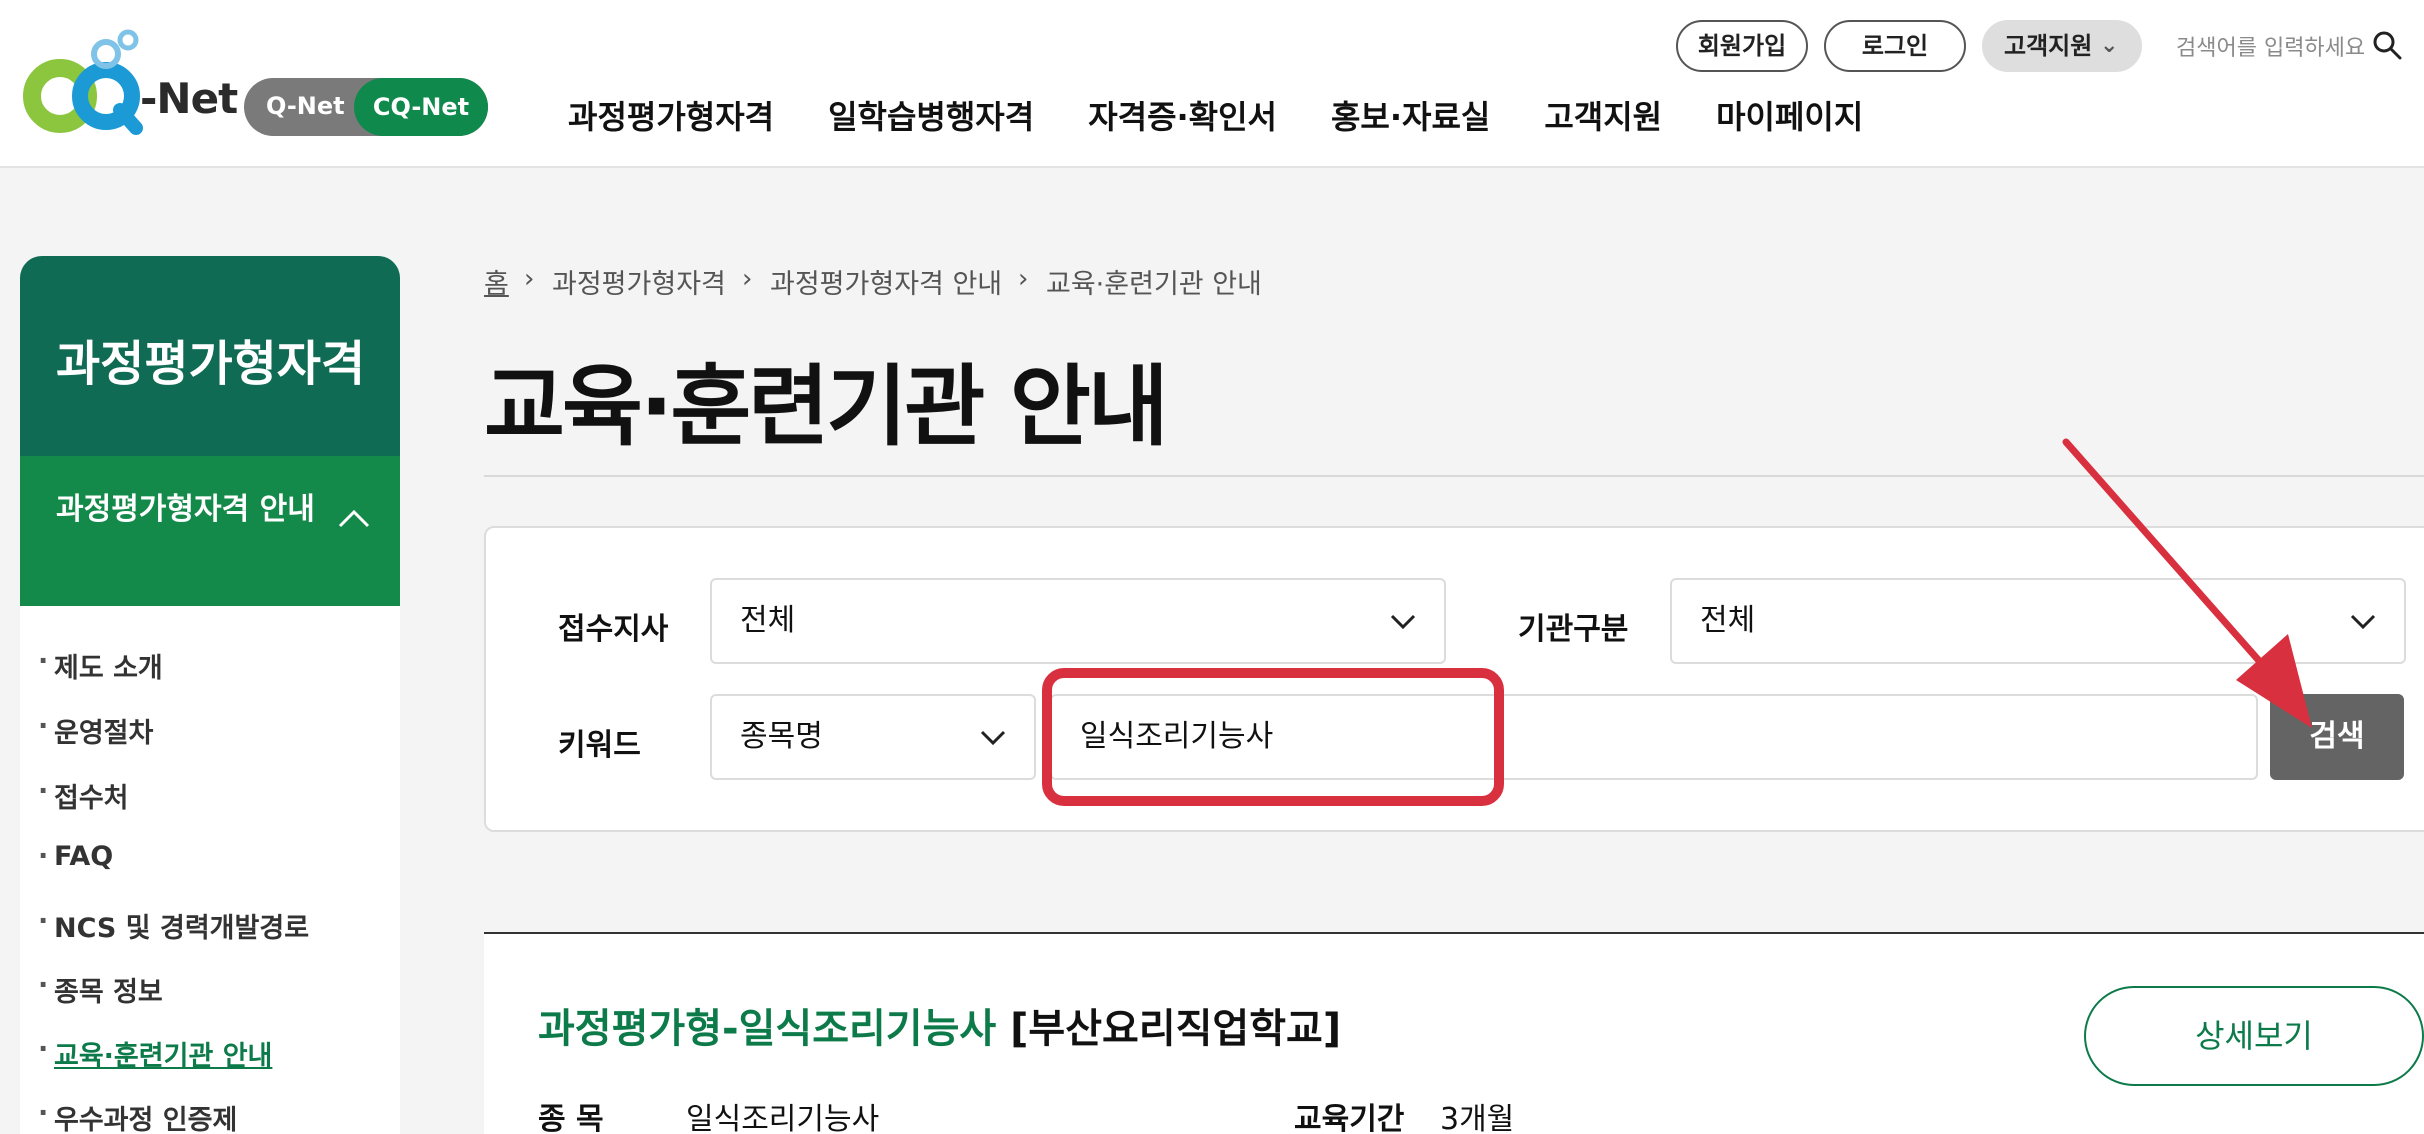 Image resolution: width=2424 pixels, height=1134 pixels. Describe the element at coordinates (1182, 115) in the screenshot. I see `nav-item-certificates: 자격증·확인서` at that location.